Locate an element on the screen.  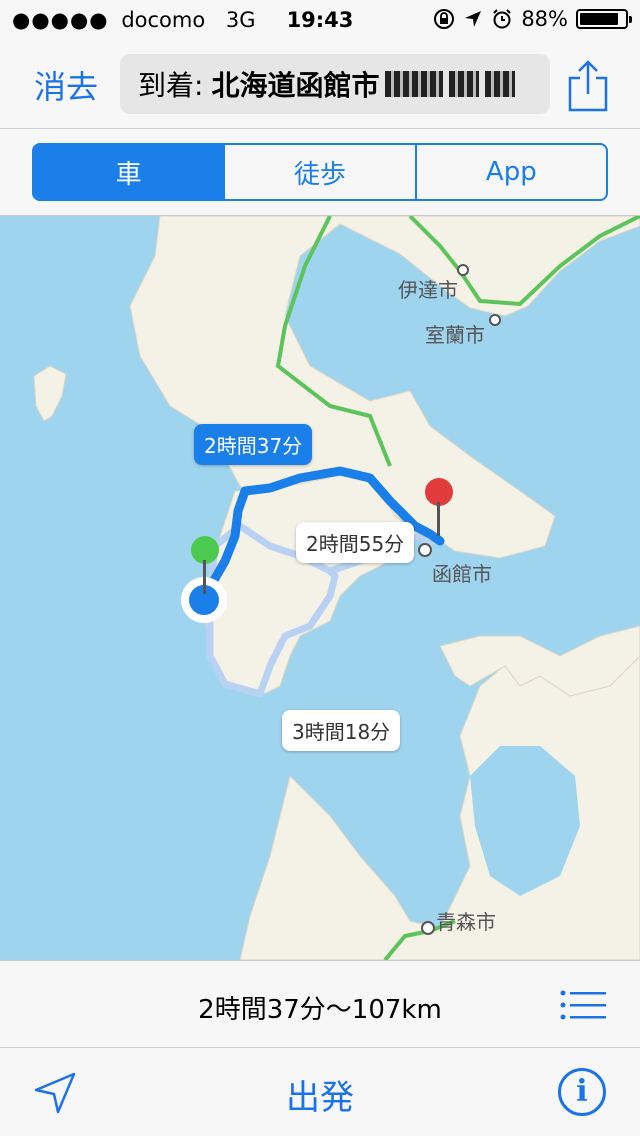
place-label: 室蘭市 is located at coordinates (455, 335).